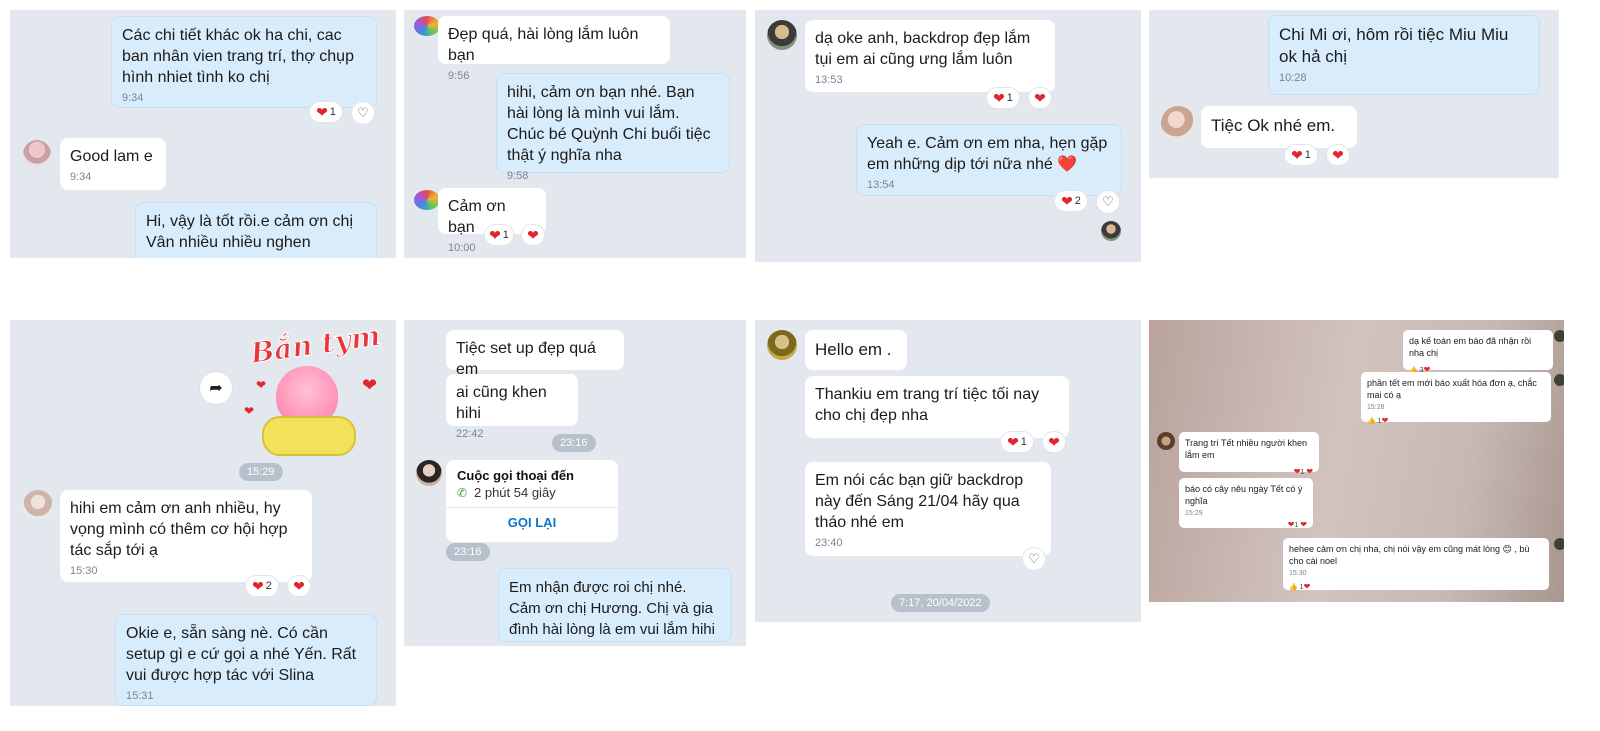  What do you see at coordinates (1371, 421) in the screenshot?
I see `thumbs-up-icon: 👍` at bounding box center [1371, 421].